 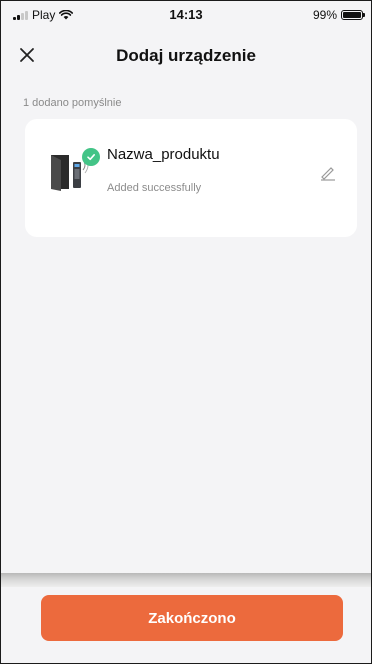 I want to click on status-bar: Play 14:13 99%, so click(x=186, y=15).